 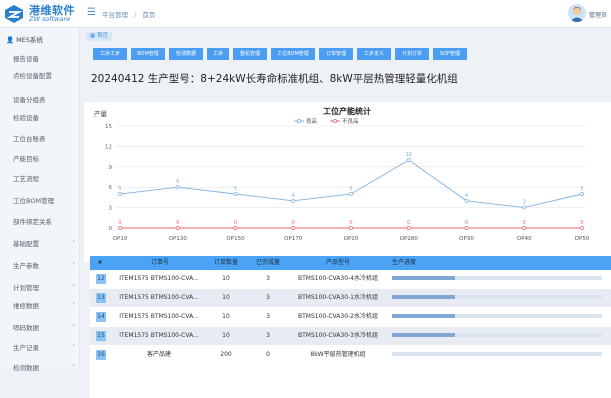 I want to click on tab-home: ▦ 首页, so click(x=99, y=36).